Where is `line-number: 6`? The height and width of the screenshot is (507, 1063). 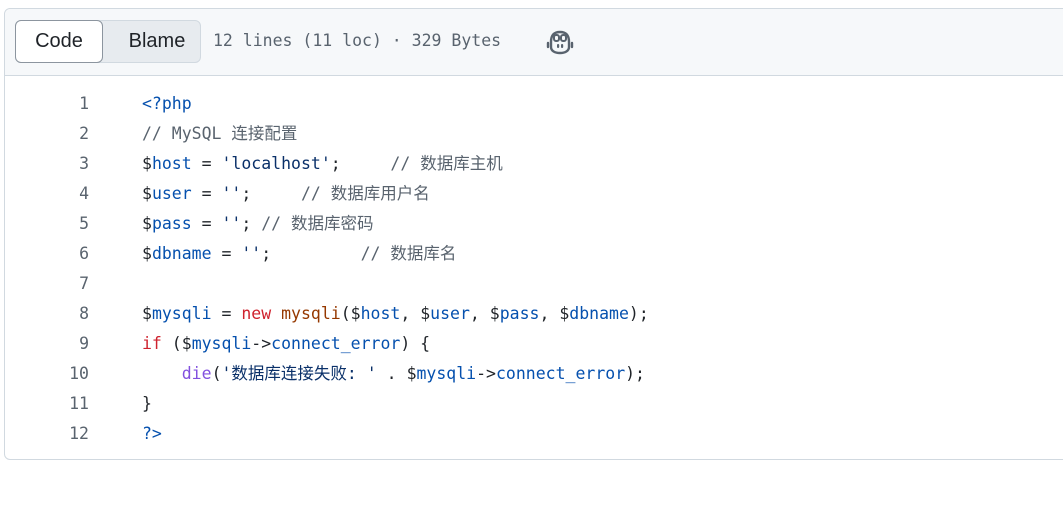 line-number: 6 is located at coordinates (47, 254).